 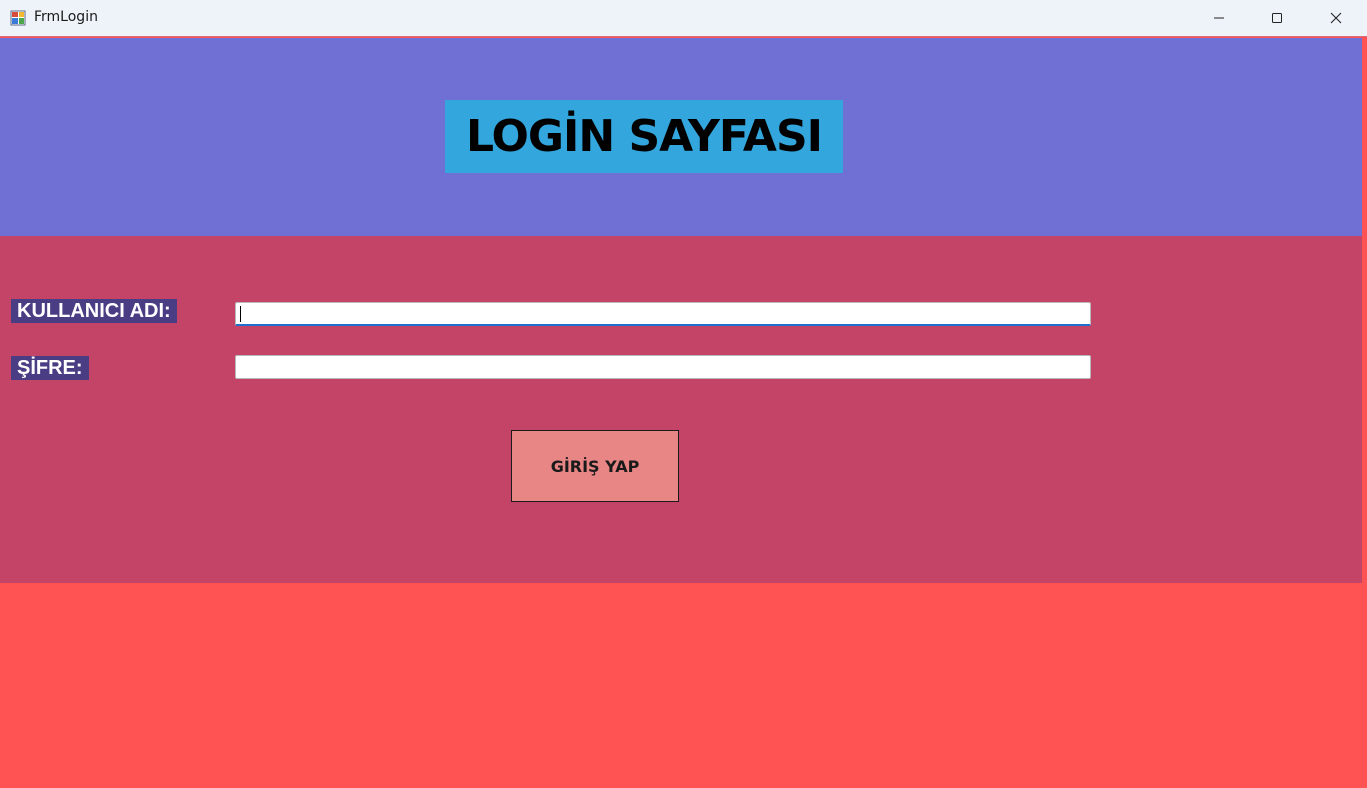 I want to click on minimize-icon, so click(x=1219, y=18).